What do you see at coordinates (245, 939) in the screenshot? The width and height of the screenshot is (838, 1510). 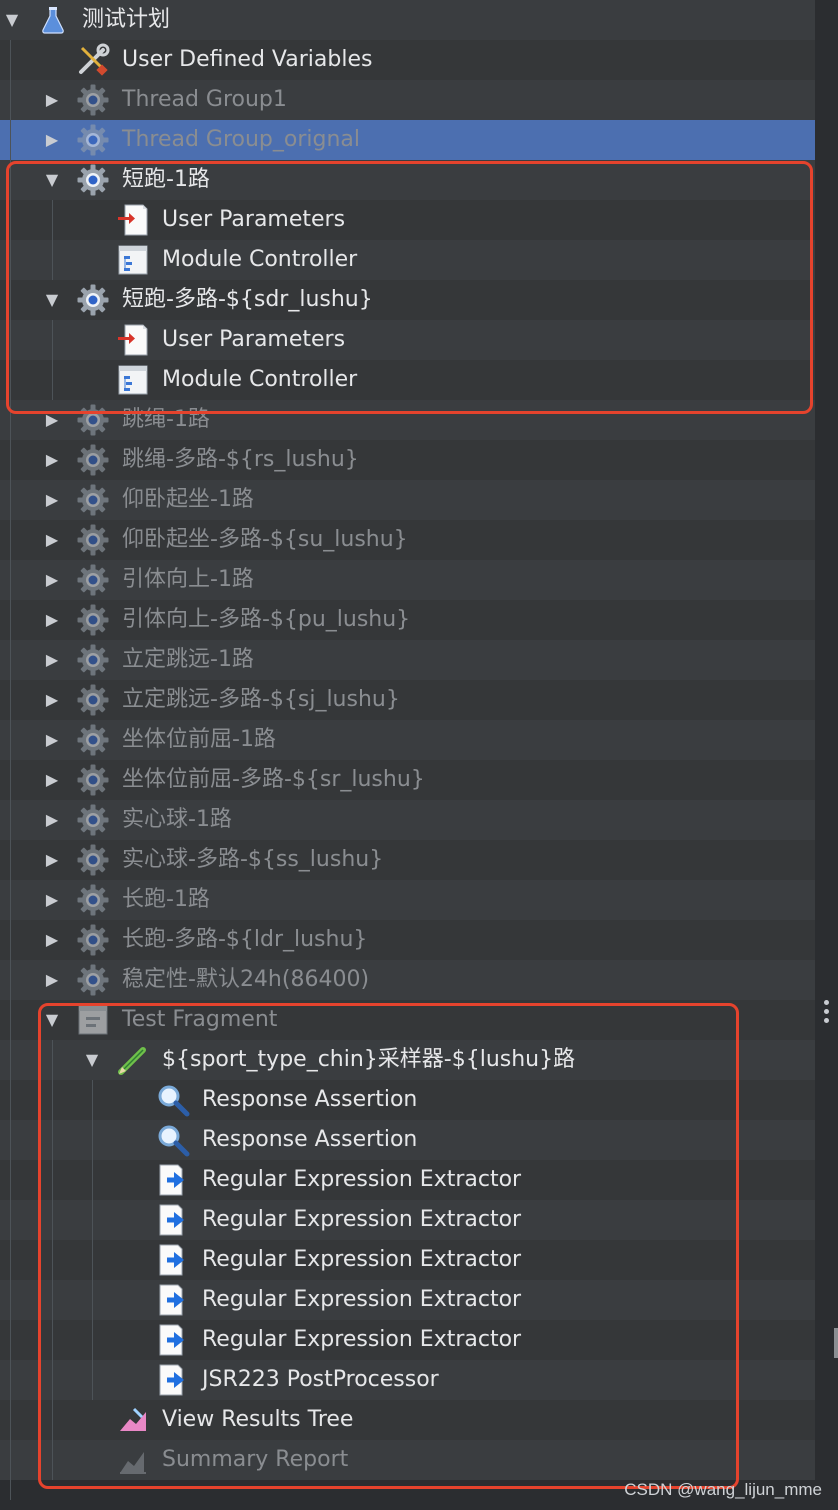 I see `tree-node-label: 长跑-多路-${ldr_lushu}` at bounding box center [245, 939].